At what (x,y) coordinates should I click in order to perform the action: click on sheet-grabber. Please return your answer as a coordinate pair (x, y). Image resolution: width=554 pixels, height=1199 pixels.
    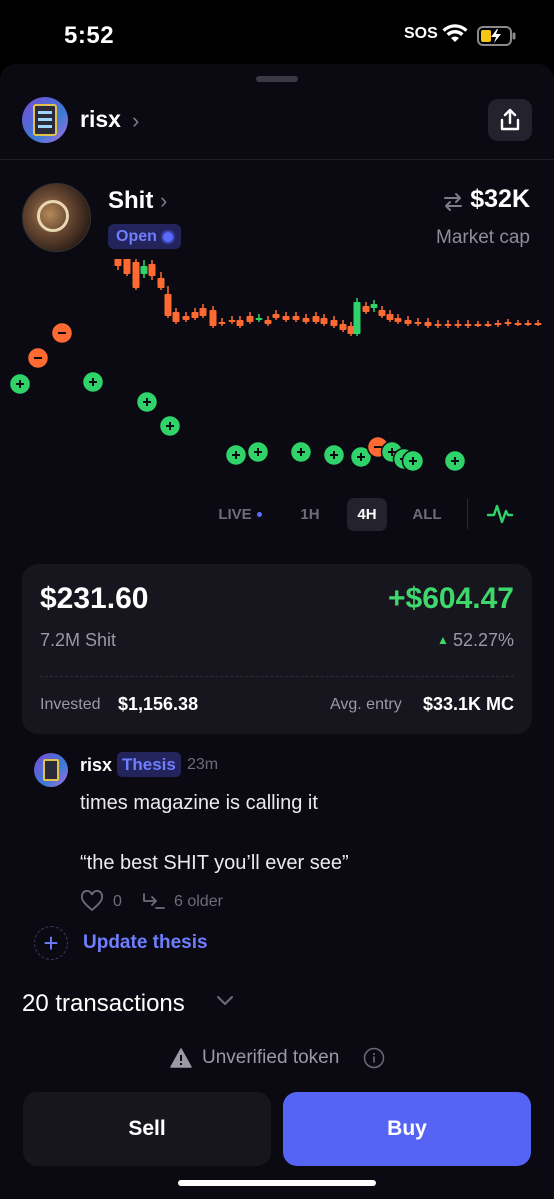
    Looking at the image, I should click on (277, 79).